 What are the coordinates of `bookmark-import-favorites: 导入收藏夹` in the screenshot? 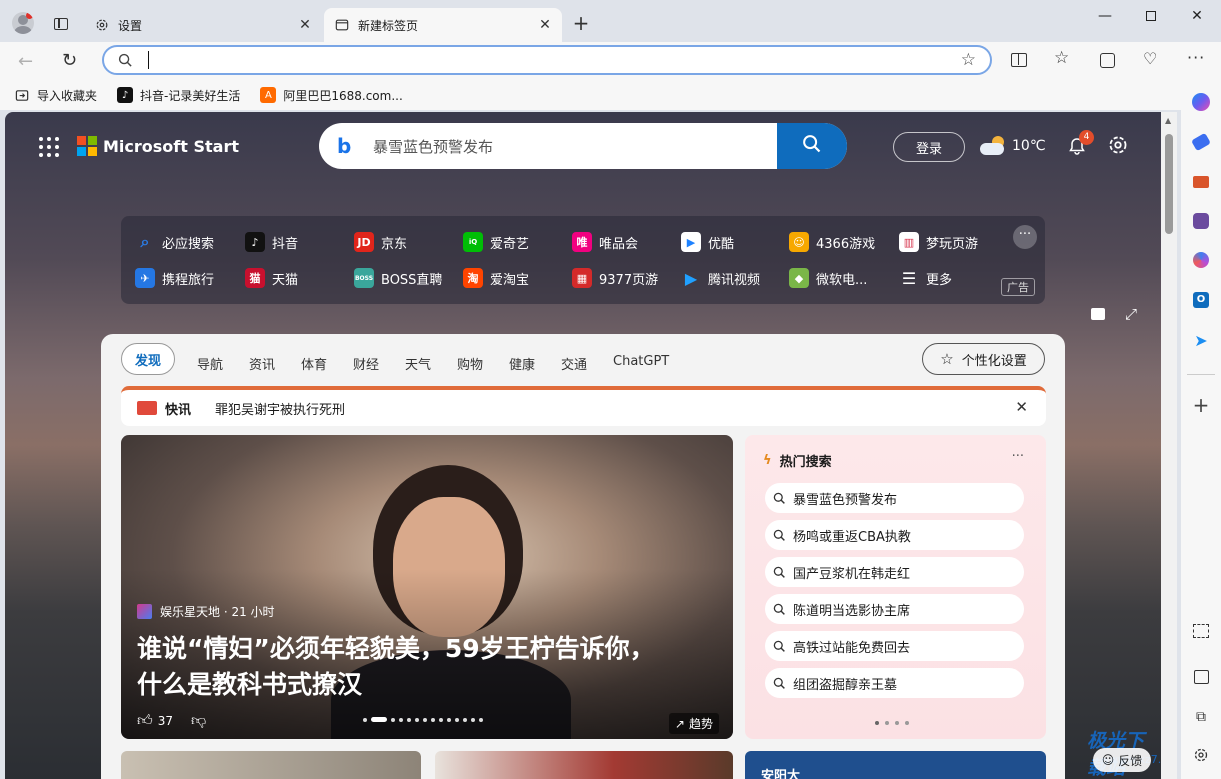 It's located at (55, 95).